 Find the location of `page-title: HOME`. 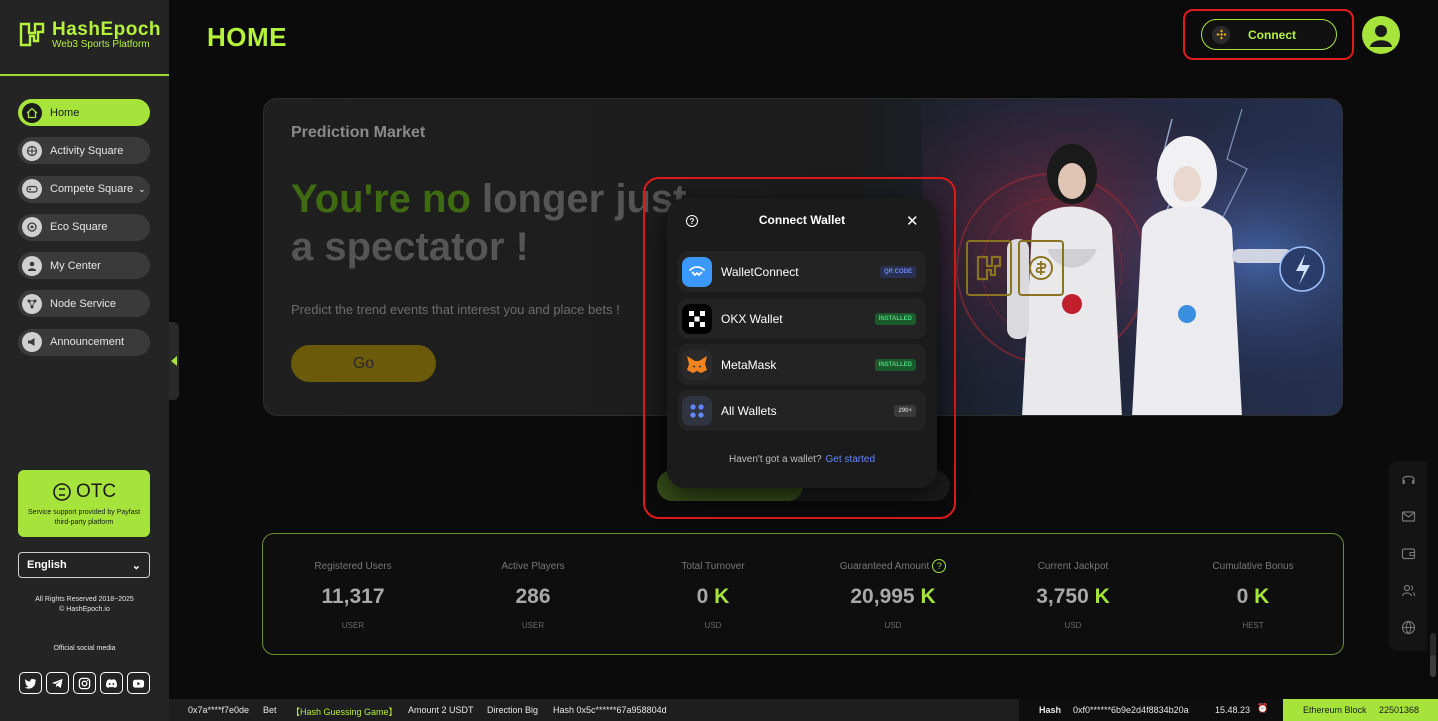

page-title: HOME is located at coordinates (247, 37).